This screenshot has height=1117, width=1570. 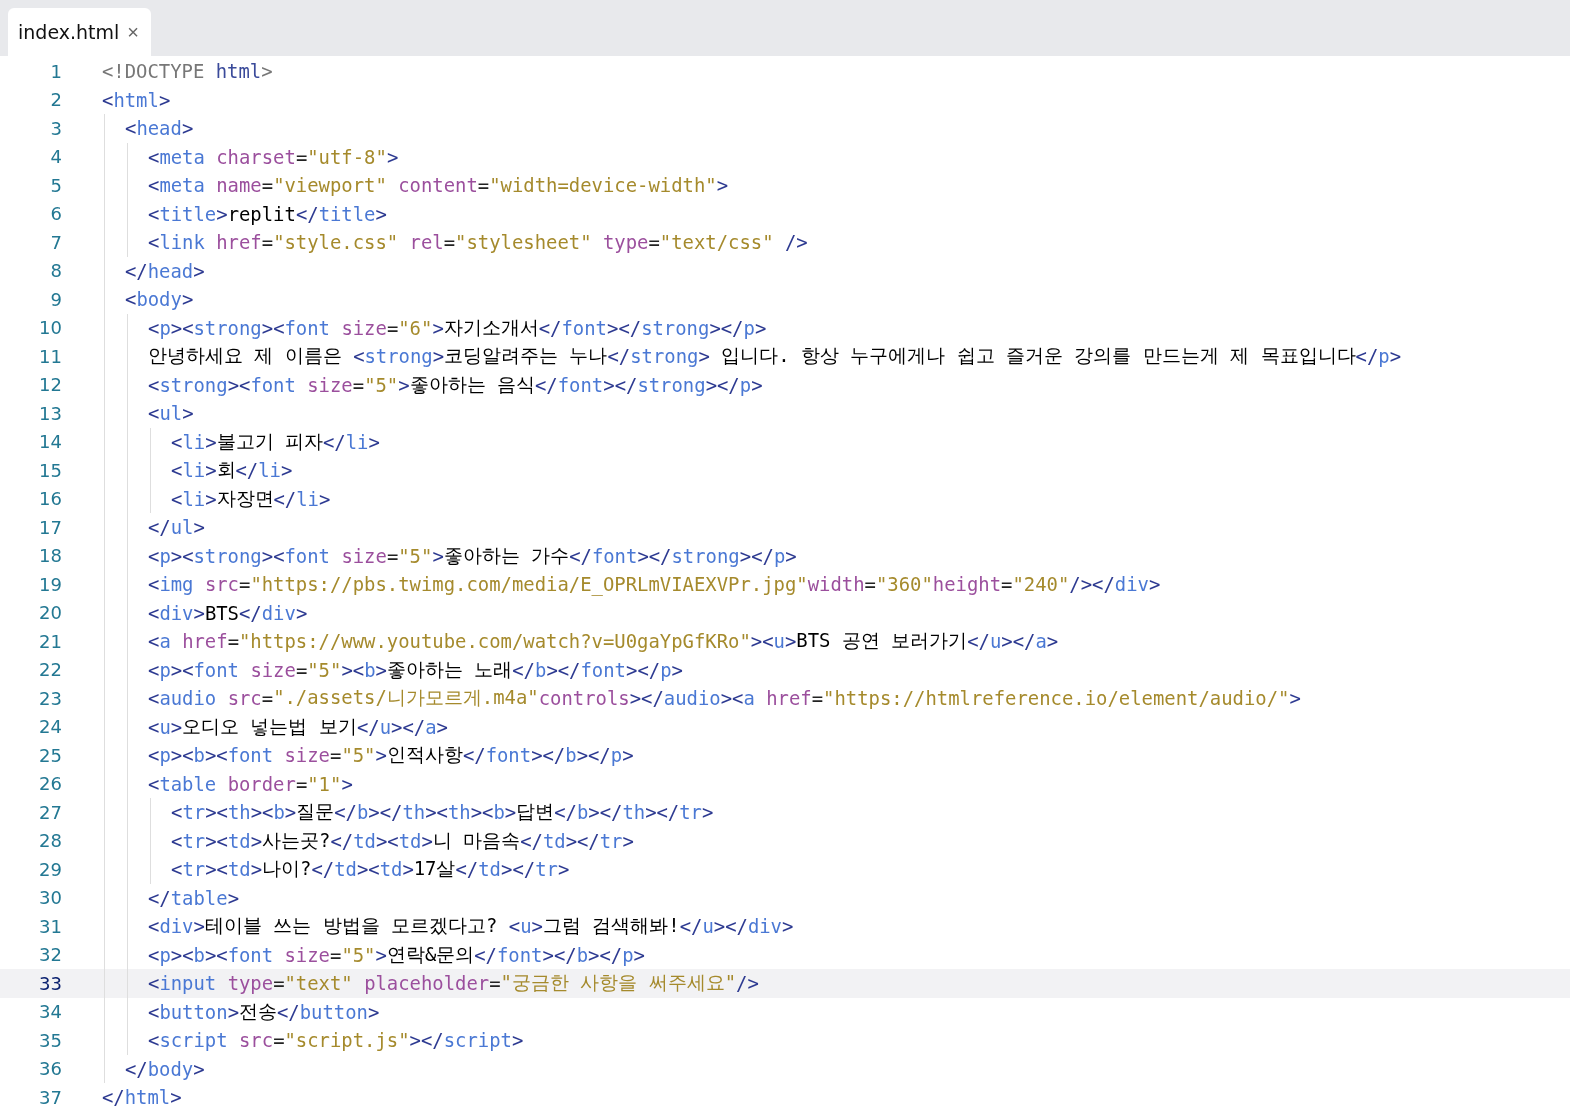 I want to click on code-line: <title>replit</title>, so click(x=267, y=214).